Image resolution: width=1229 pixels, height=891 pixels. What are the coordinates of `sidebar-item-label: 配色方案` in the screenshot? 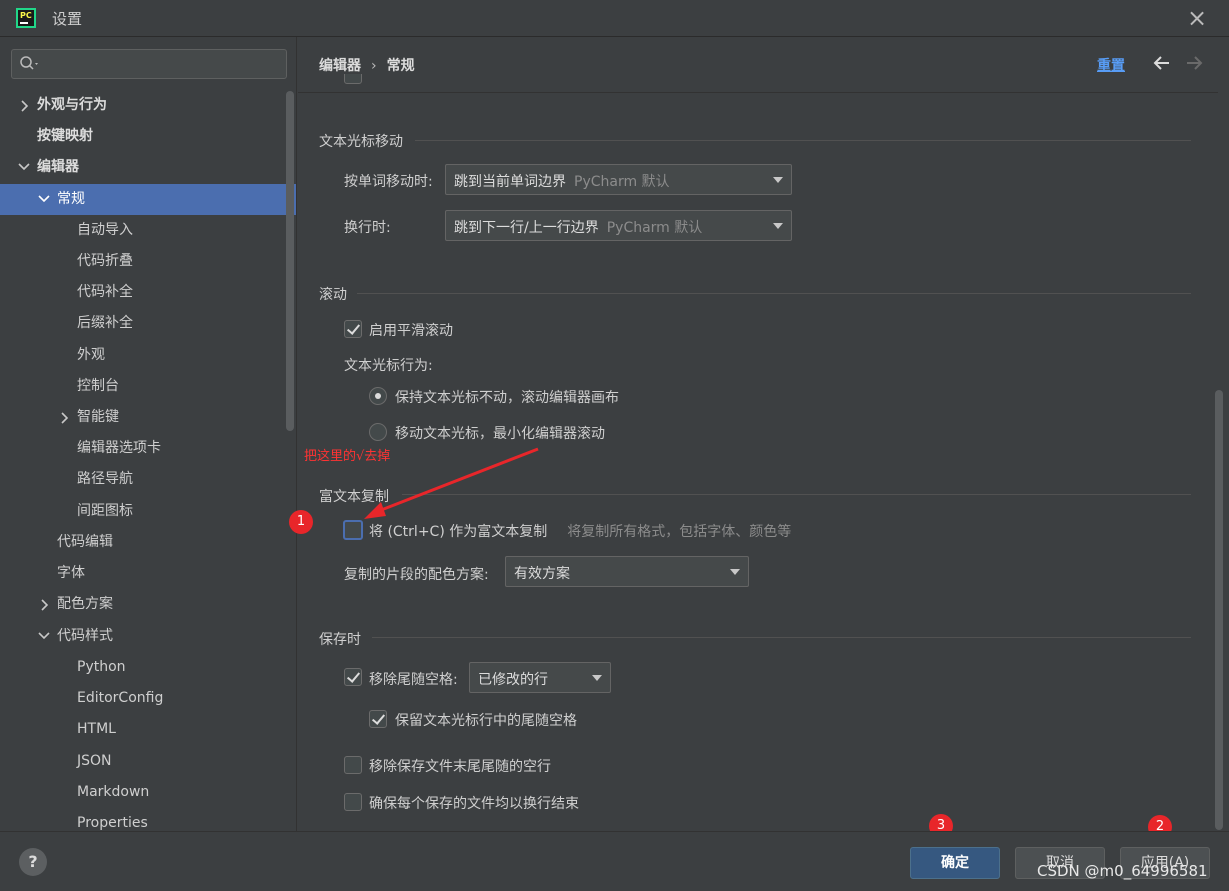 It's located at (85, 604).